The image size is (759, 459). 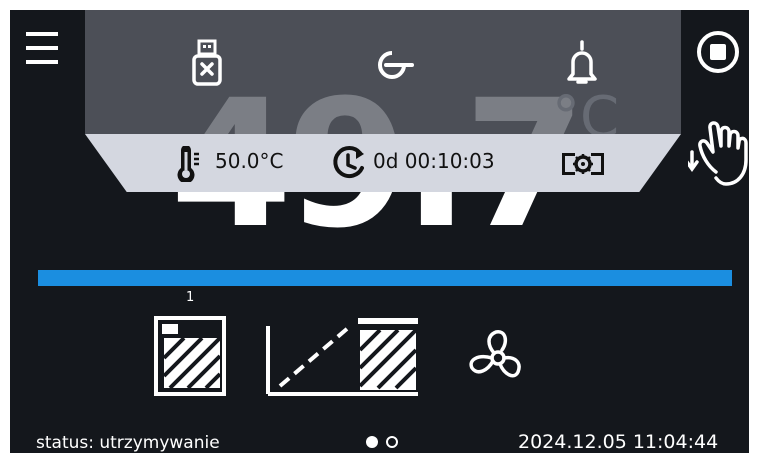 I want to click on date-time: 2024.12.05 11:04:44, so click(x=618, y=442).